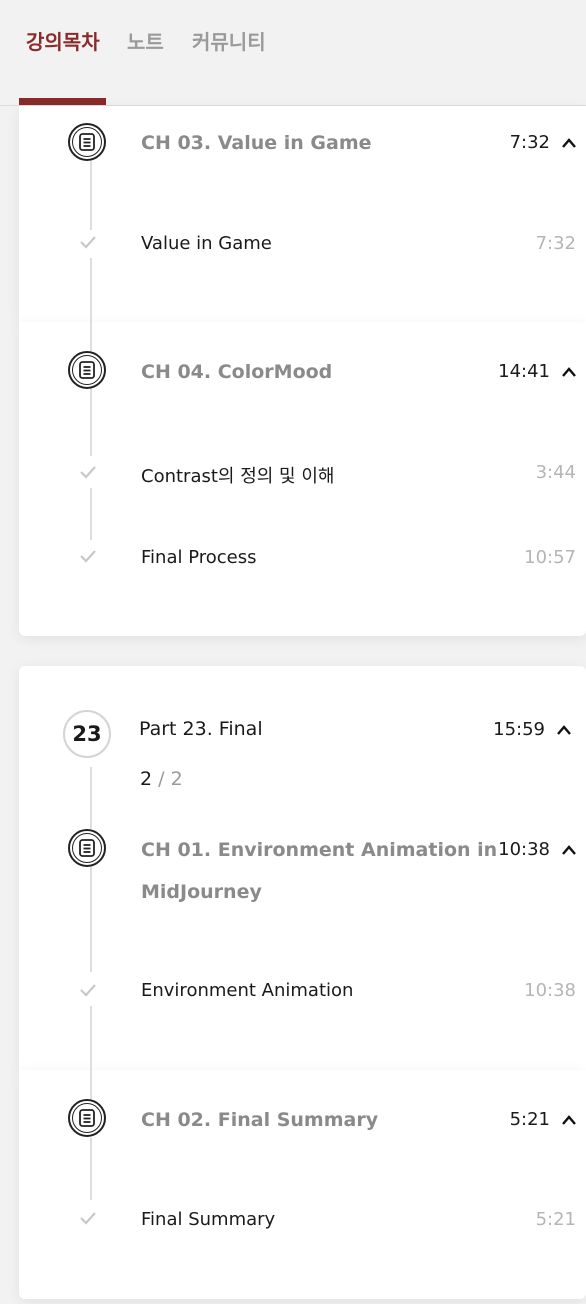 The width and height of the screenshot is (586, 1304). I want to click on lesson-duration: 3:44, so click(555, 472).